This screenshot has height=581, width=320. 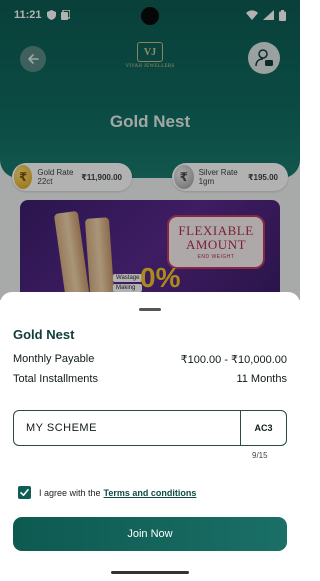 I want to click on checkmark-icon, so click(x=24, y=492).